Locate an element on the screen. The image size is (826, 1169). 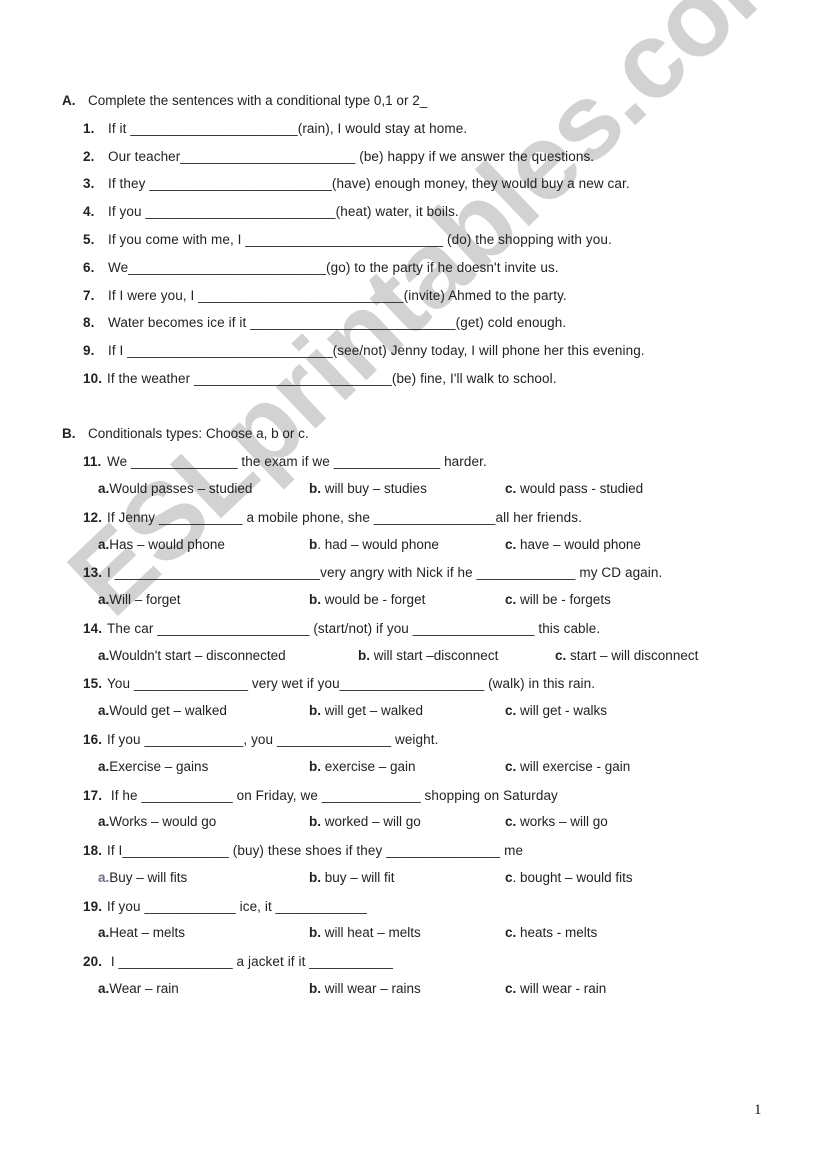
option-12c: c. have – would phone is located at coordinates (573, 544).